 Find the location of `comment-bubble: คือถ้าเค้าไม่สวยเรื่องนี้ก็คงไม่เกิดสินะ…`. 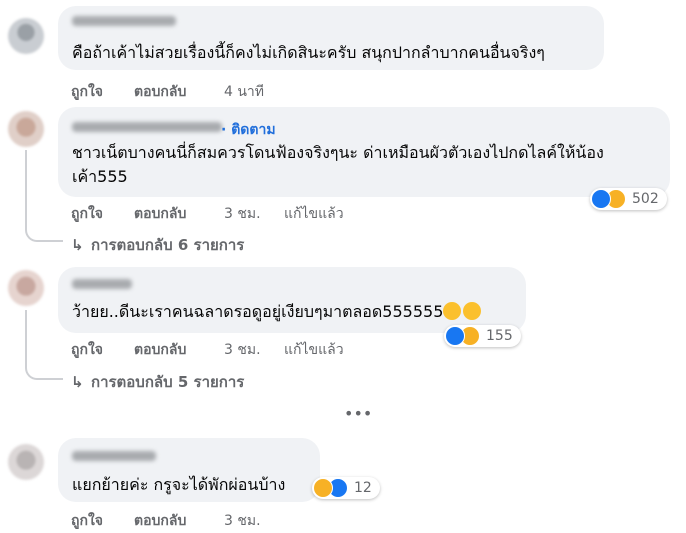

comment-bubble: คือถ้าเค้าไม่สวยเรื่องนี้ก็คงไม่เกิดสินะ… is located at coordinates (331, 38).